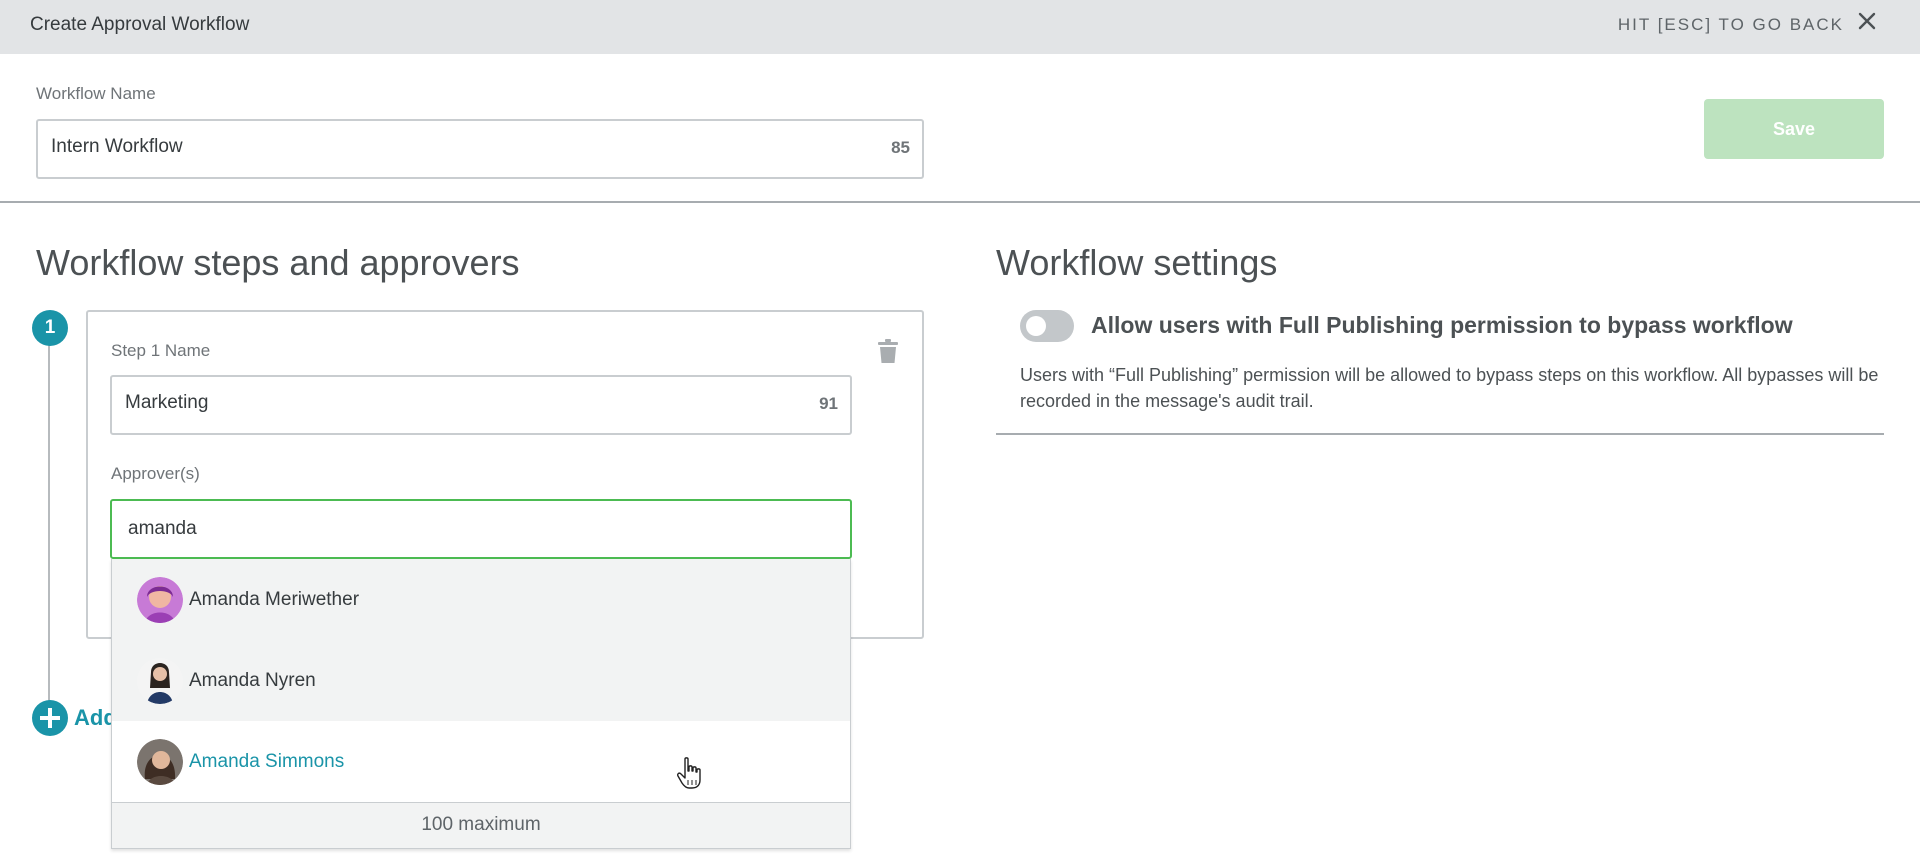  Describe the element at coordinates (50, 718) in the screenshot. I see `plus-circle-icon` at that location.